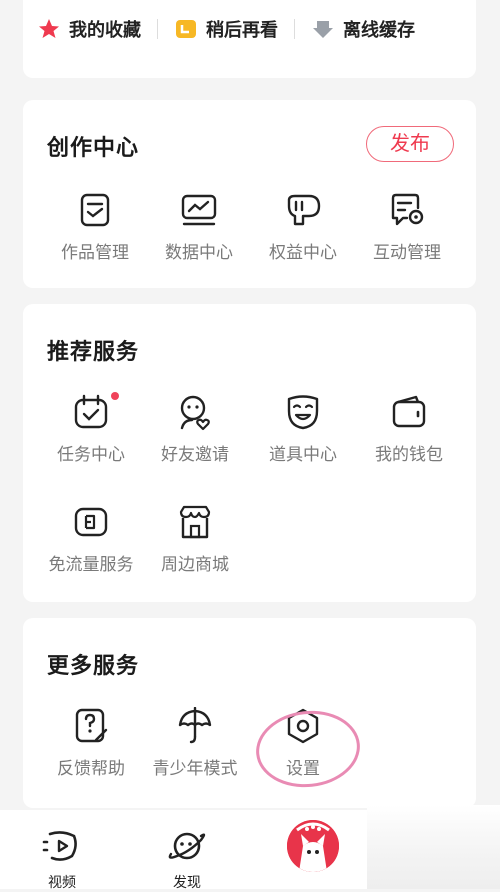 Image resolution: width=500 pixels, height=892 pixels. I want to click on quick-links-card: 我的收藏 稍后再看 离线缓存, so click(249, 39).